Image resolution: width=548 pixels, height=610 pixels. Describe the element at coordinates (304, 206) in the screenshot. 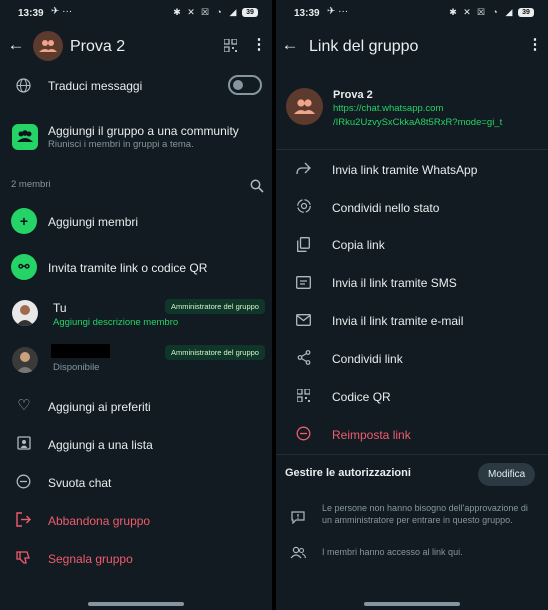

I see `status-icon` at that location.